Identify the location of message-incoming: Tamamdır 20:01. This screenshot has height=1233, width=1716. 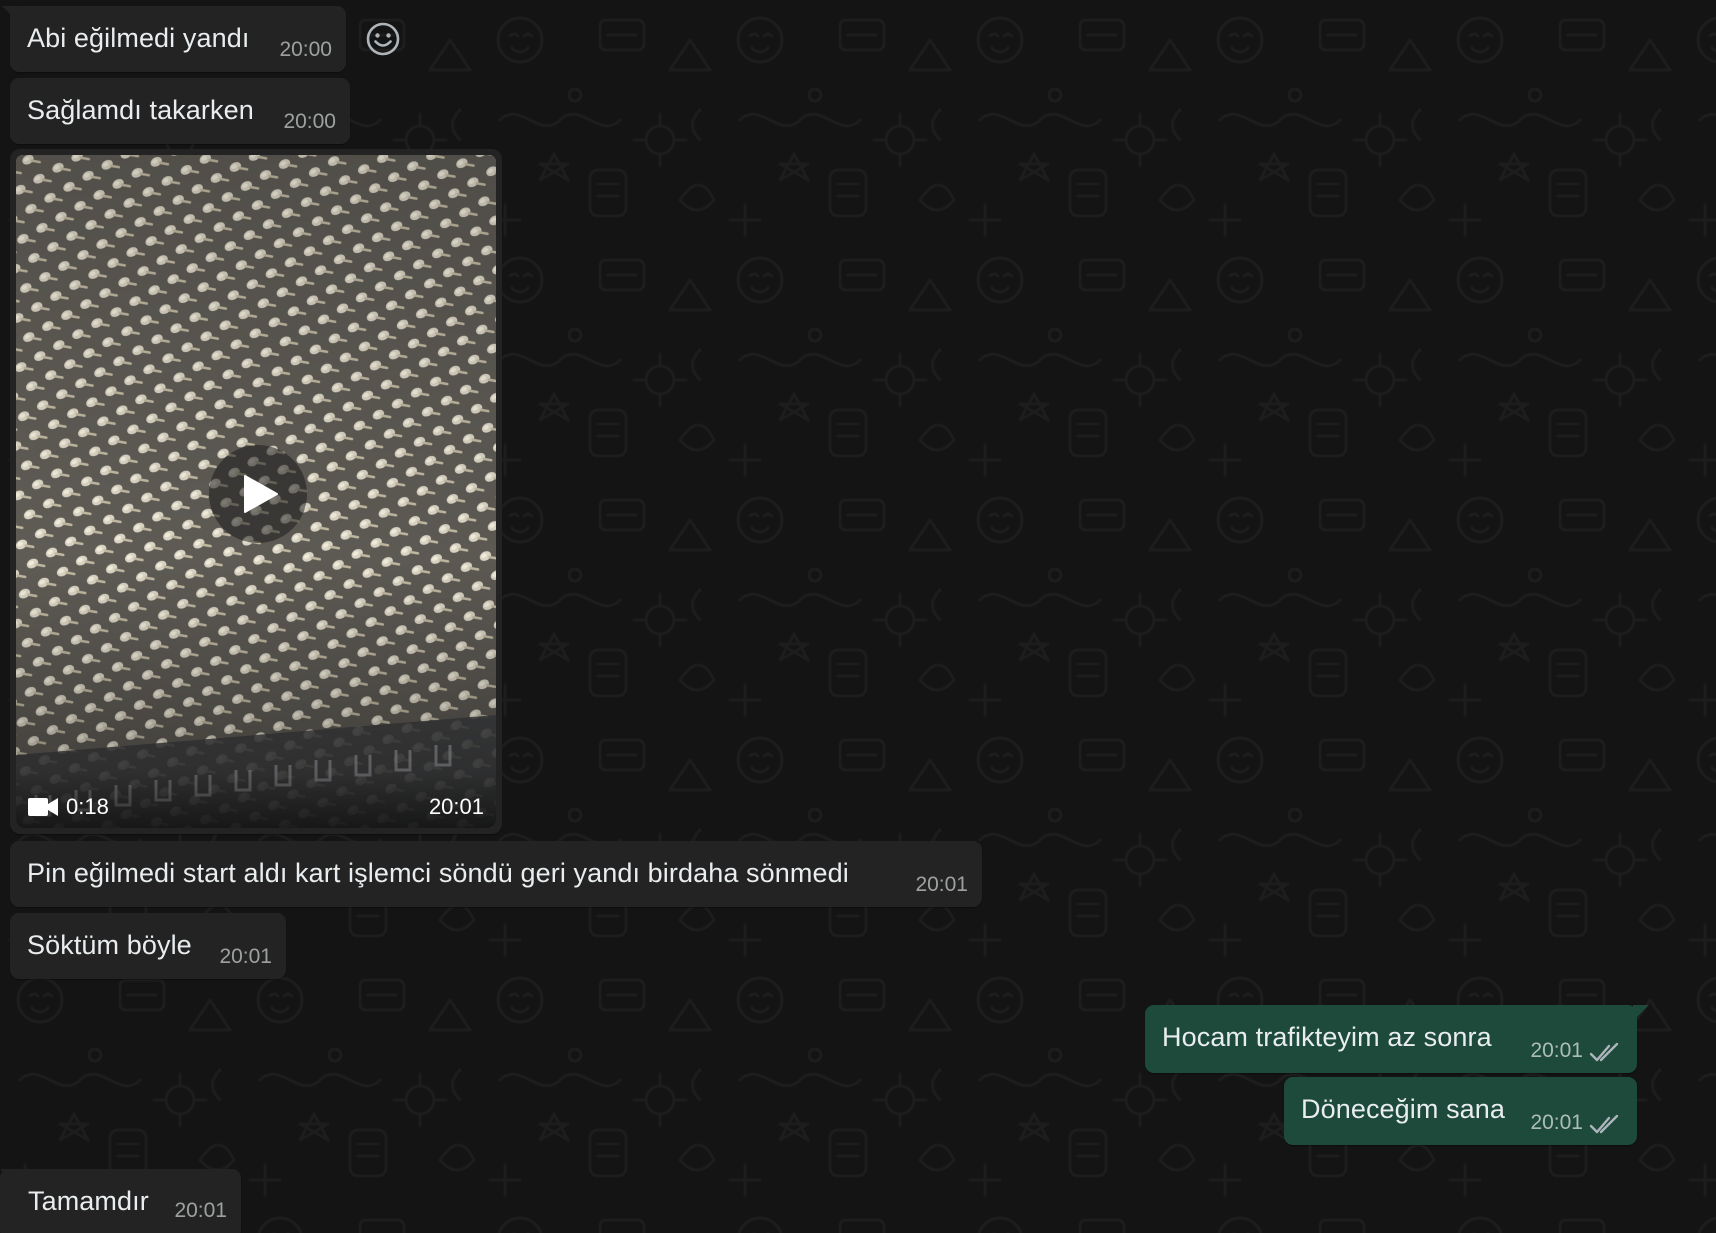
(120, 1201).